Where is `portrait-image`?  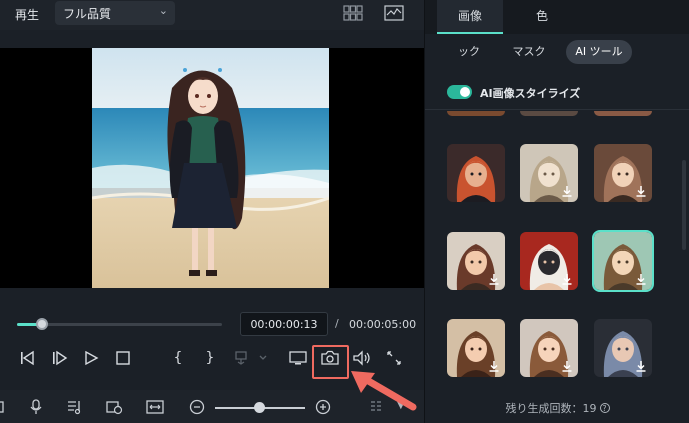 portrait-image is located at coordinates (476, 173).